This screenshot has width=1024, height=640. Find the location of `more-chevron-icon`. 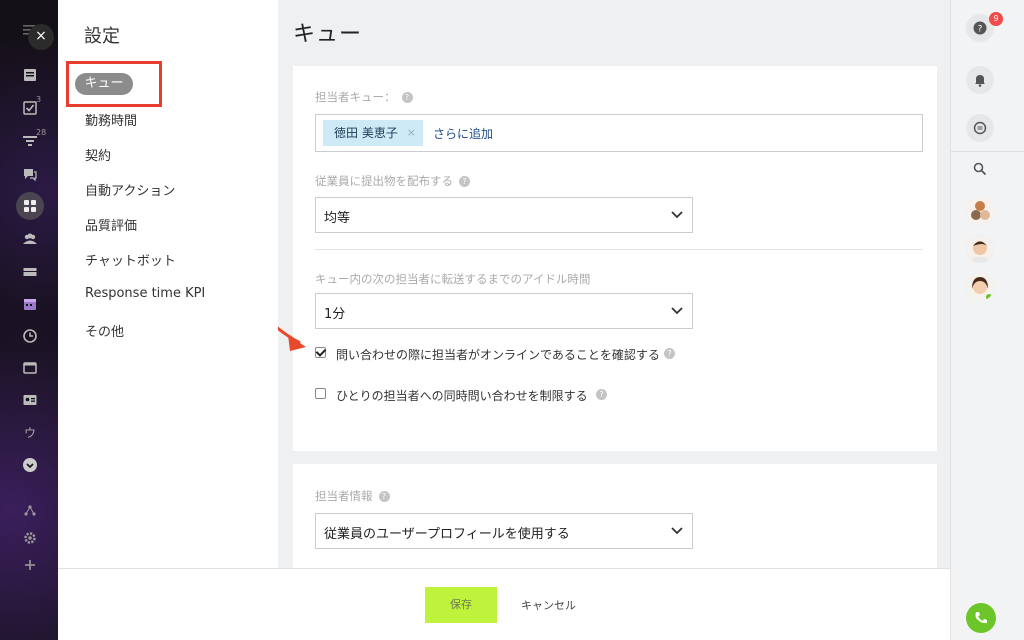

more-chevron-icon is located at coordinates (30, 465).